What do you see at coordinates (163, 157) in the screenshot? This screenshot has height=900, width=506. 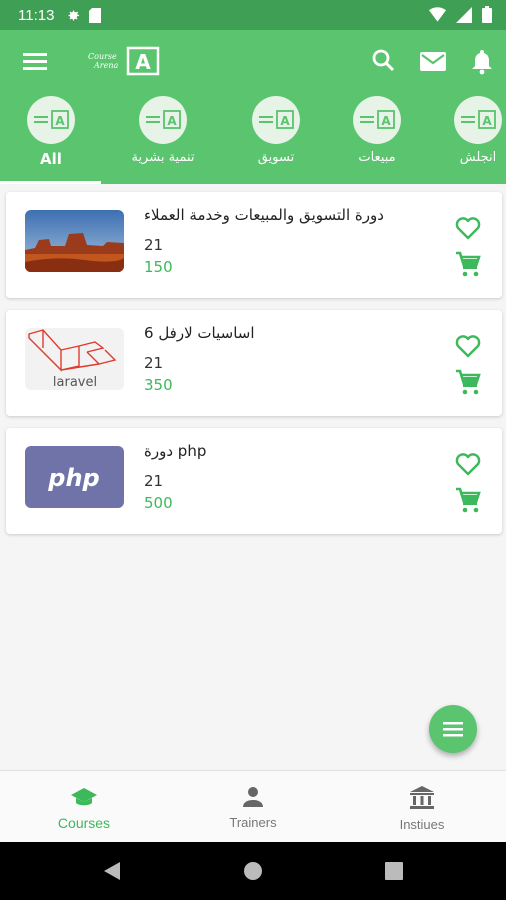 I see `tab-label: تنمية بشرية` at bounding box center [163, 157].